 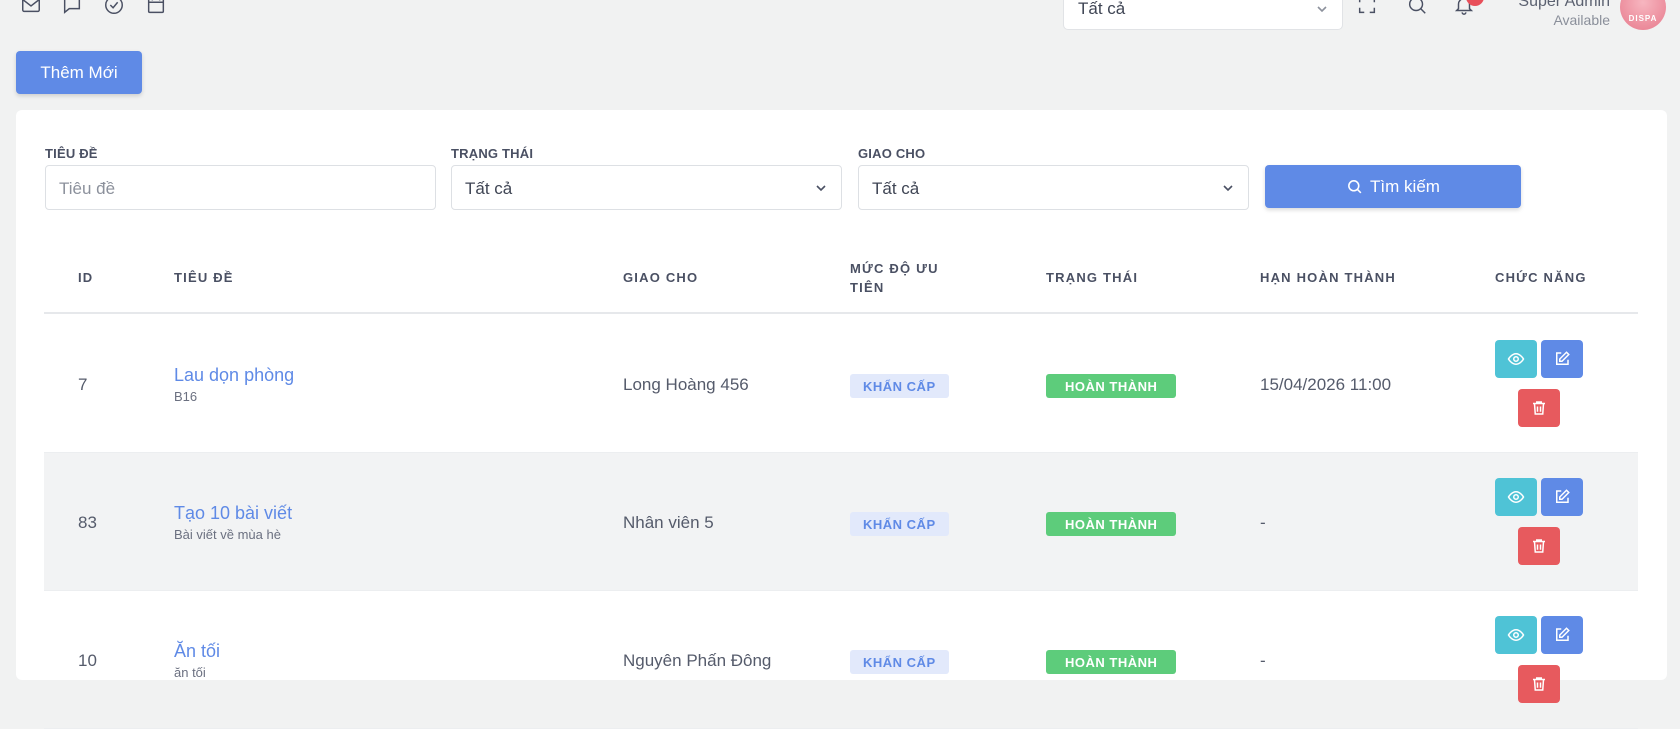 I want to click on row-subtitle: ăn tối, so click(x=190, y=672).